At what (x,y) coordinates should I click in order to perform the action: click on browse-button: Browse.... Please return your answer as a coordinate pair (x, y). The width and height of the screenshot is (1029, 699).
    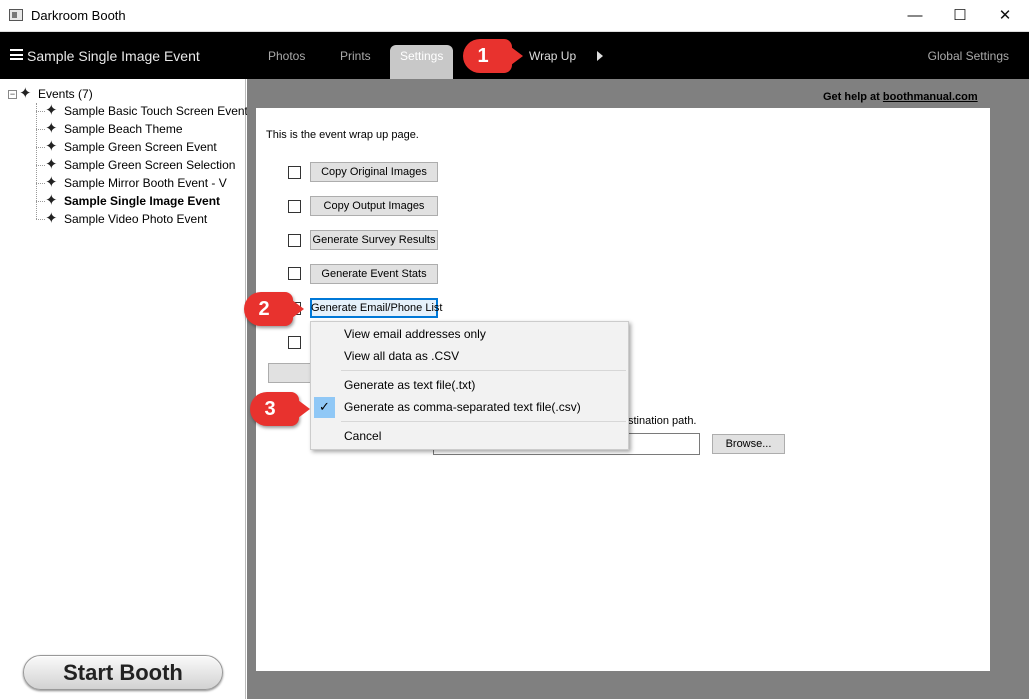
    Looking at the image, I should click on (748, 444).